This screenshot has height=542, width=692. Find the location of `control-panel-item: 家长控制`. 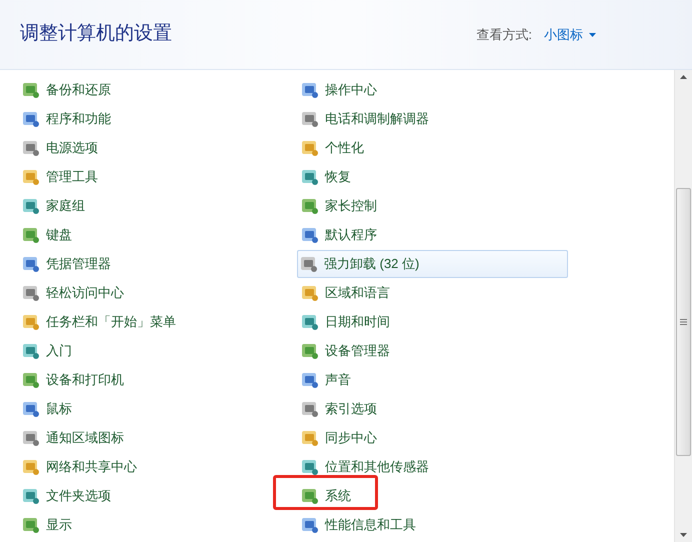

control-panel-item: 家长控制 is located at coordinates (337, 206).